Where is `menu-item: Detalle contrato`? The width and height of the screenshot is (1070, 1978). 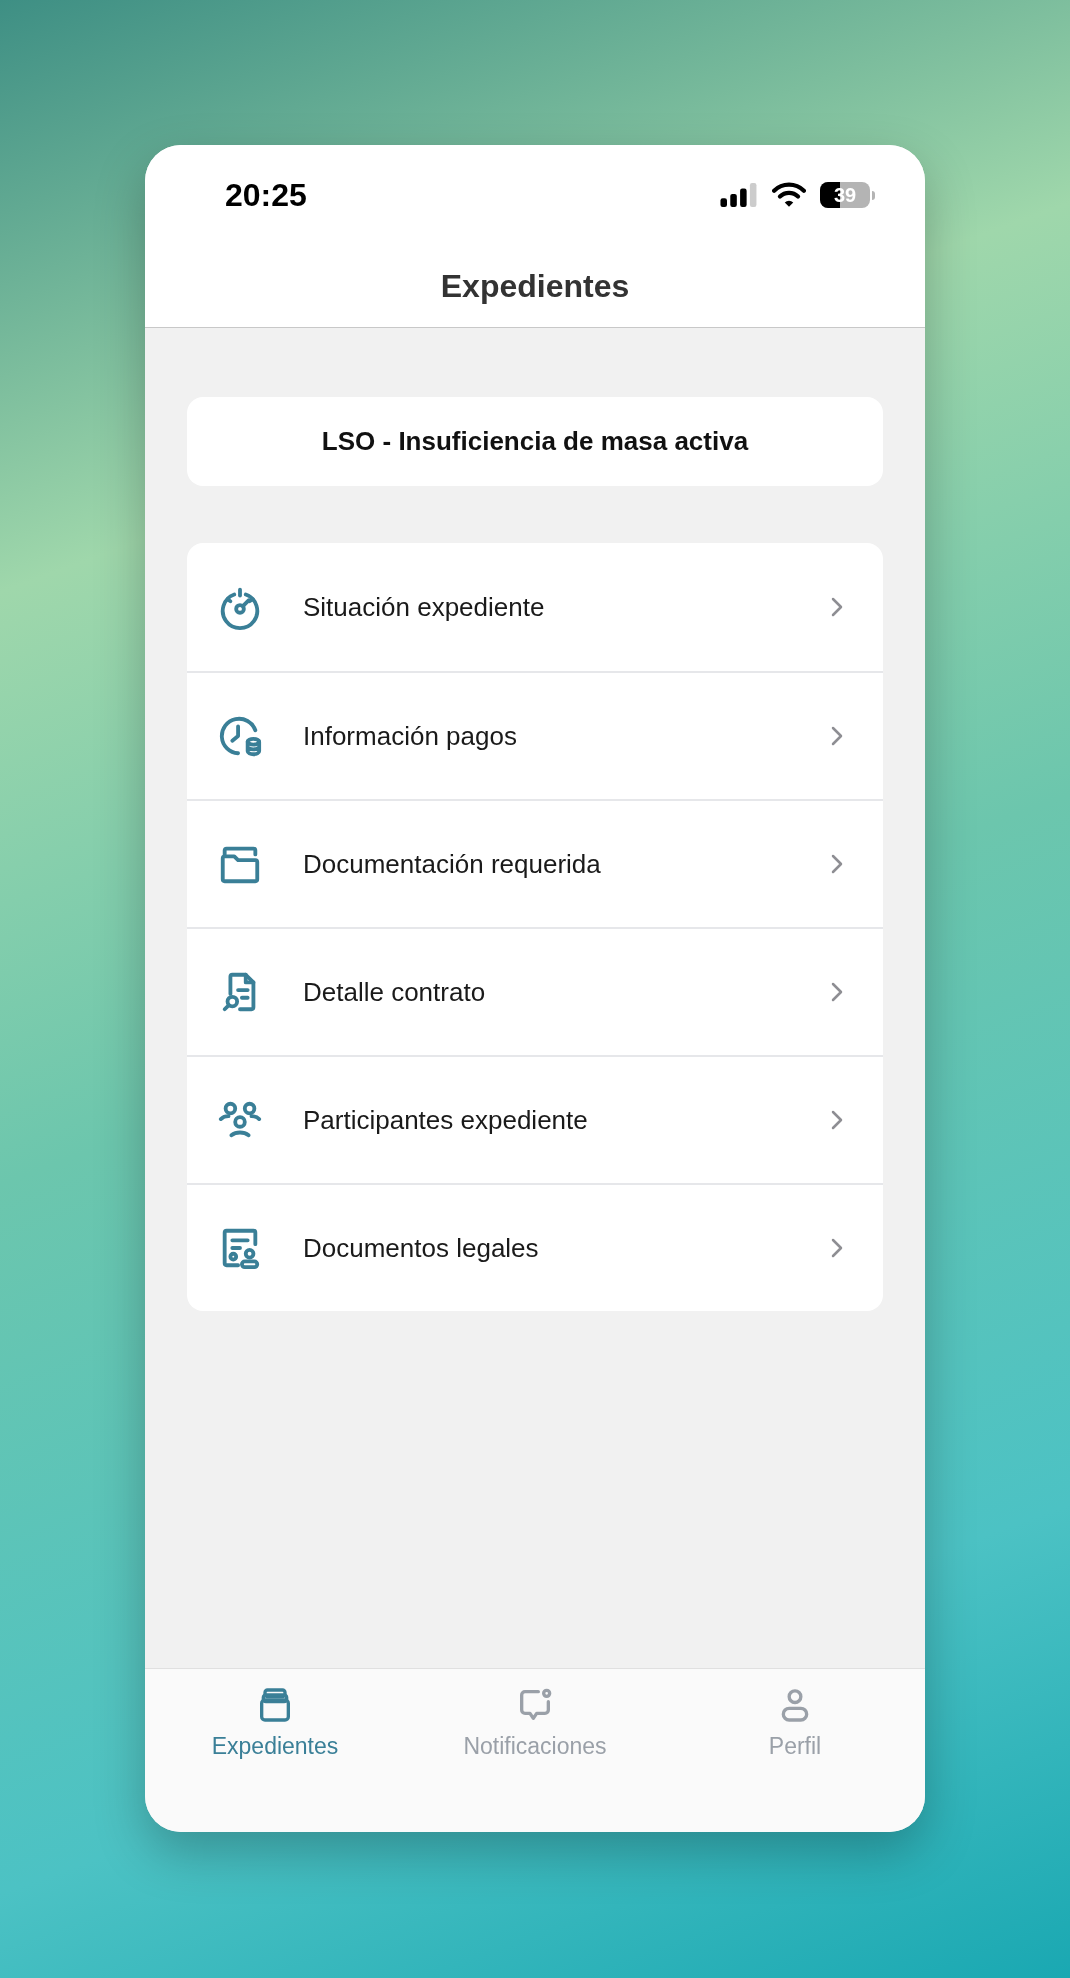
menu-item: Detalle contrato is located at coordinates (535, 991).